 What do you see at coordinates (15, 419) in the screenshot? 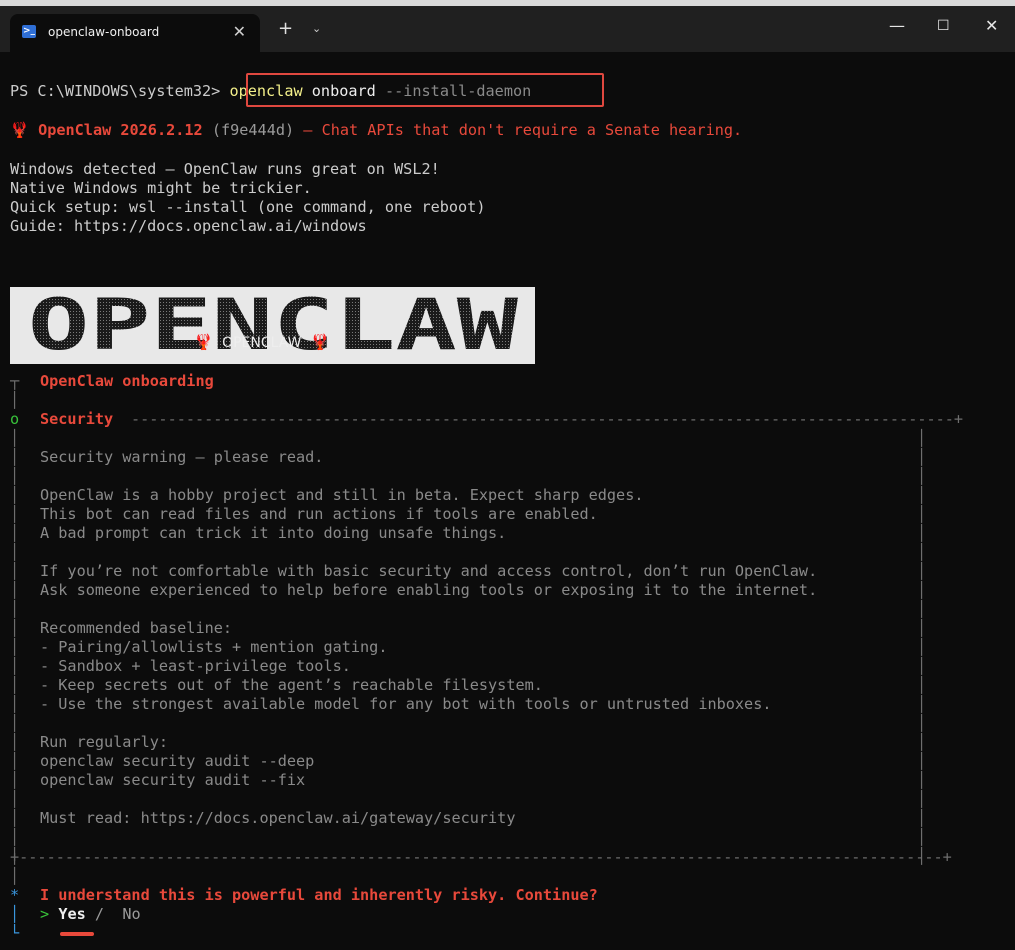
I see `step-active-icon: o` at bounding box center [15, 419].